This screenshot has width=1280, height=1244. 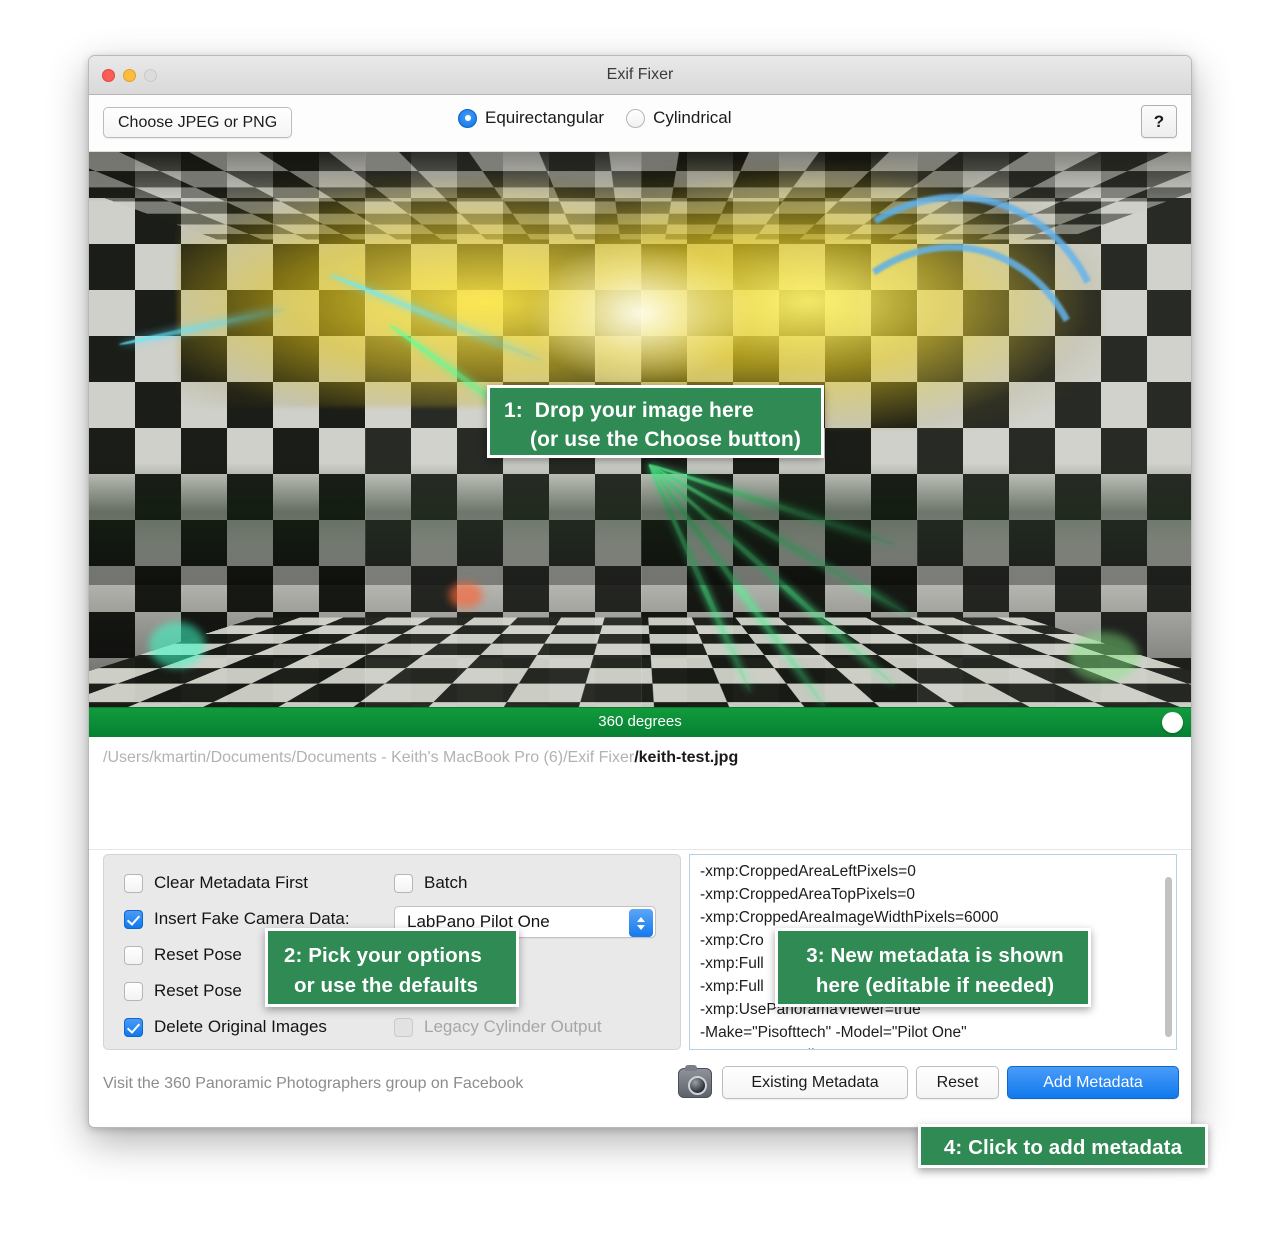 I want to click on degrees-label: 360 degrees, so click(x=640, y=721).